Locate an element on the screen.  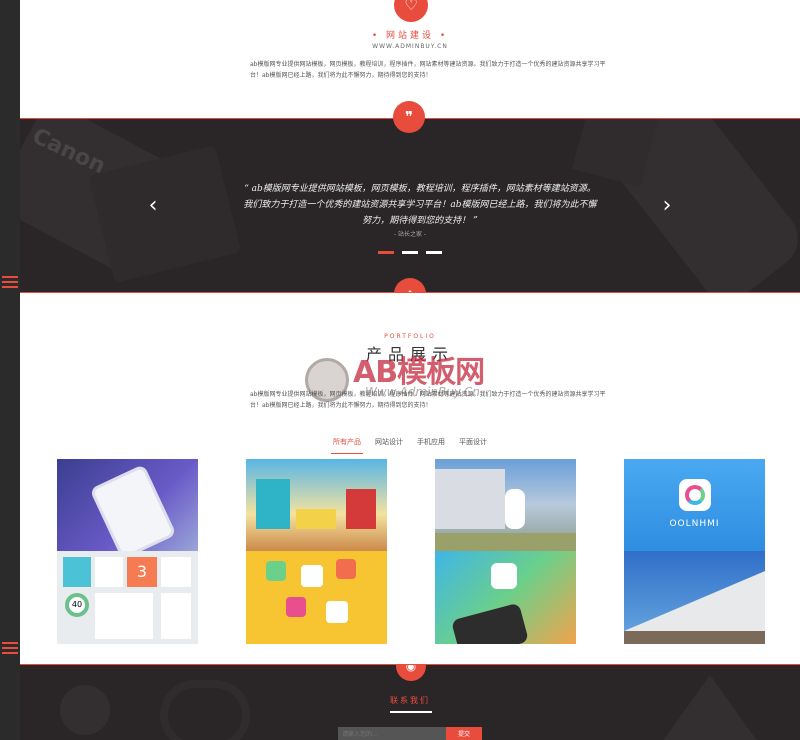
colorful-street-image is located at coordinates (316, 505).